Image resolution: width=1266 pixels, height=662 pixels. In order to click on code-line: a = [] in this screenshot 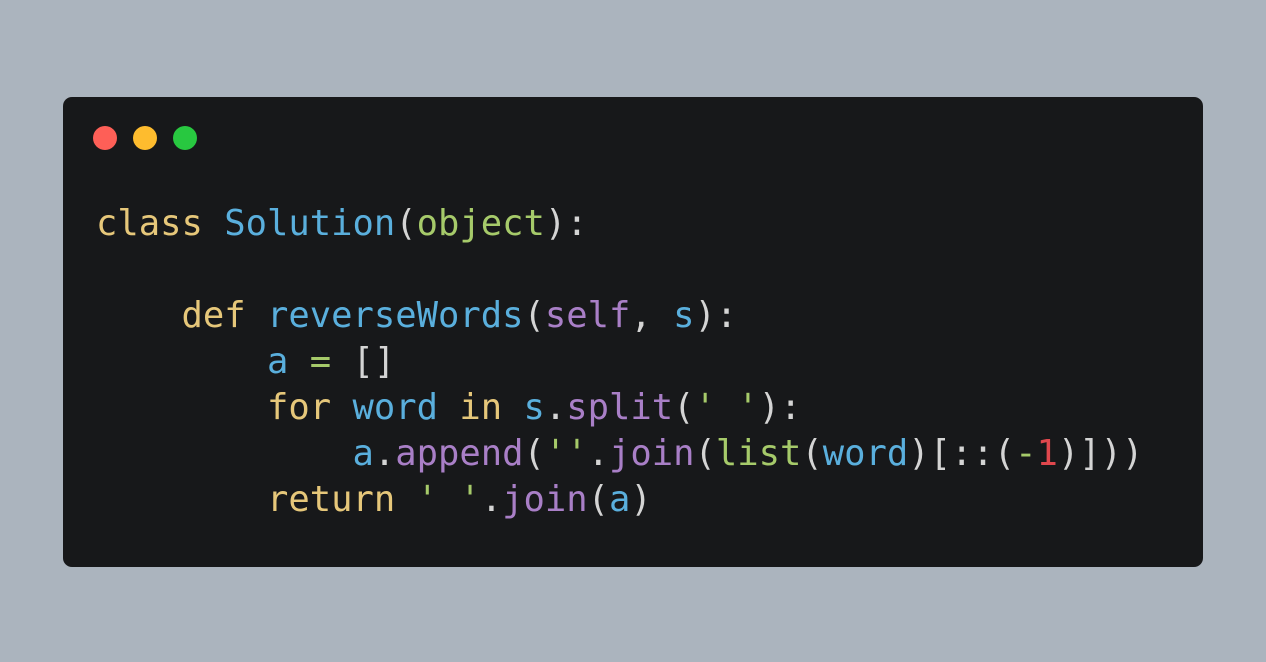, I will do `click(619, 362)`.